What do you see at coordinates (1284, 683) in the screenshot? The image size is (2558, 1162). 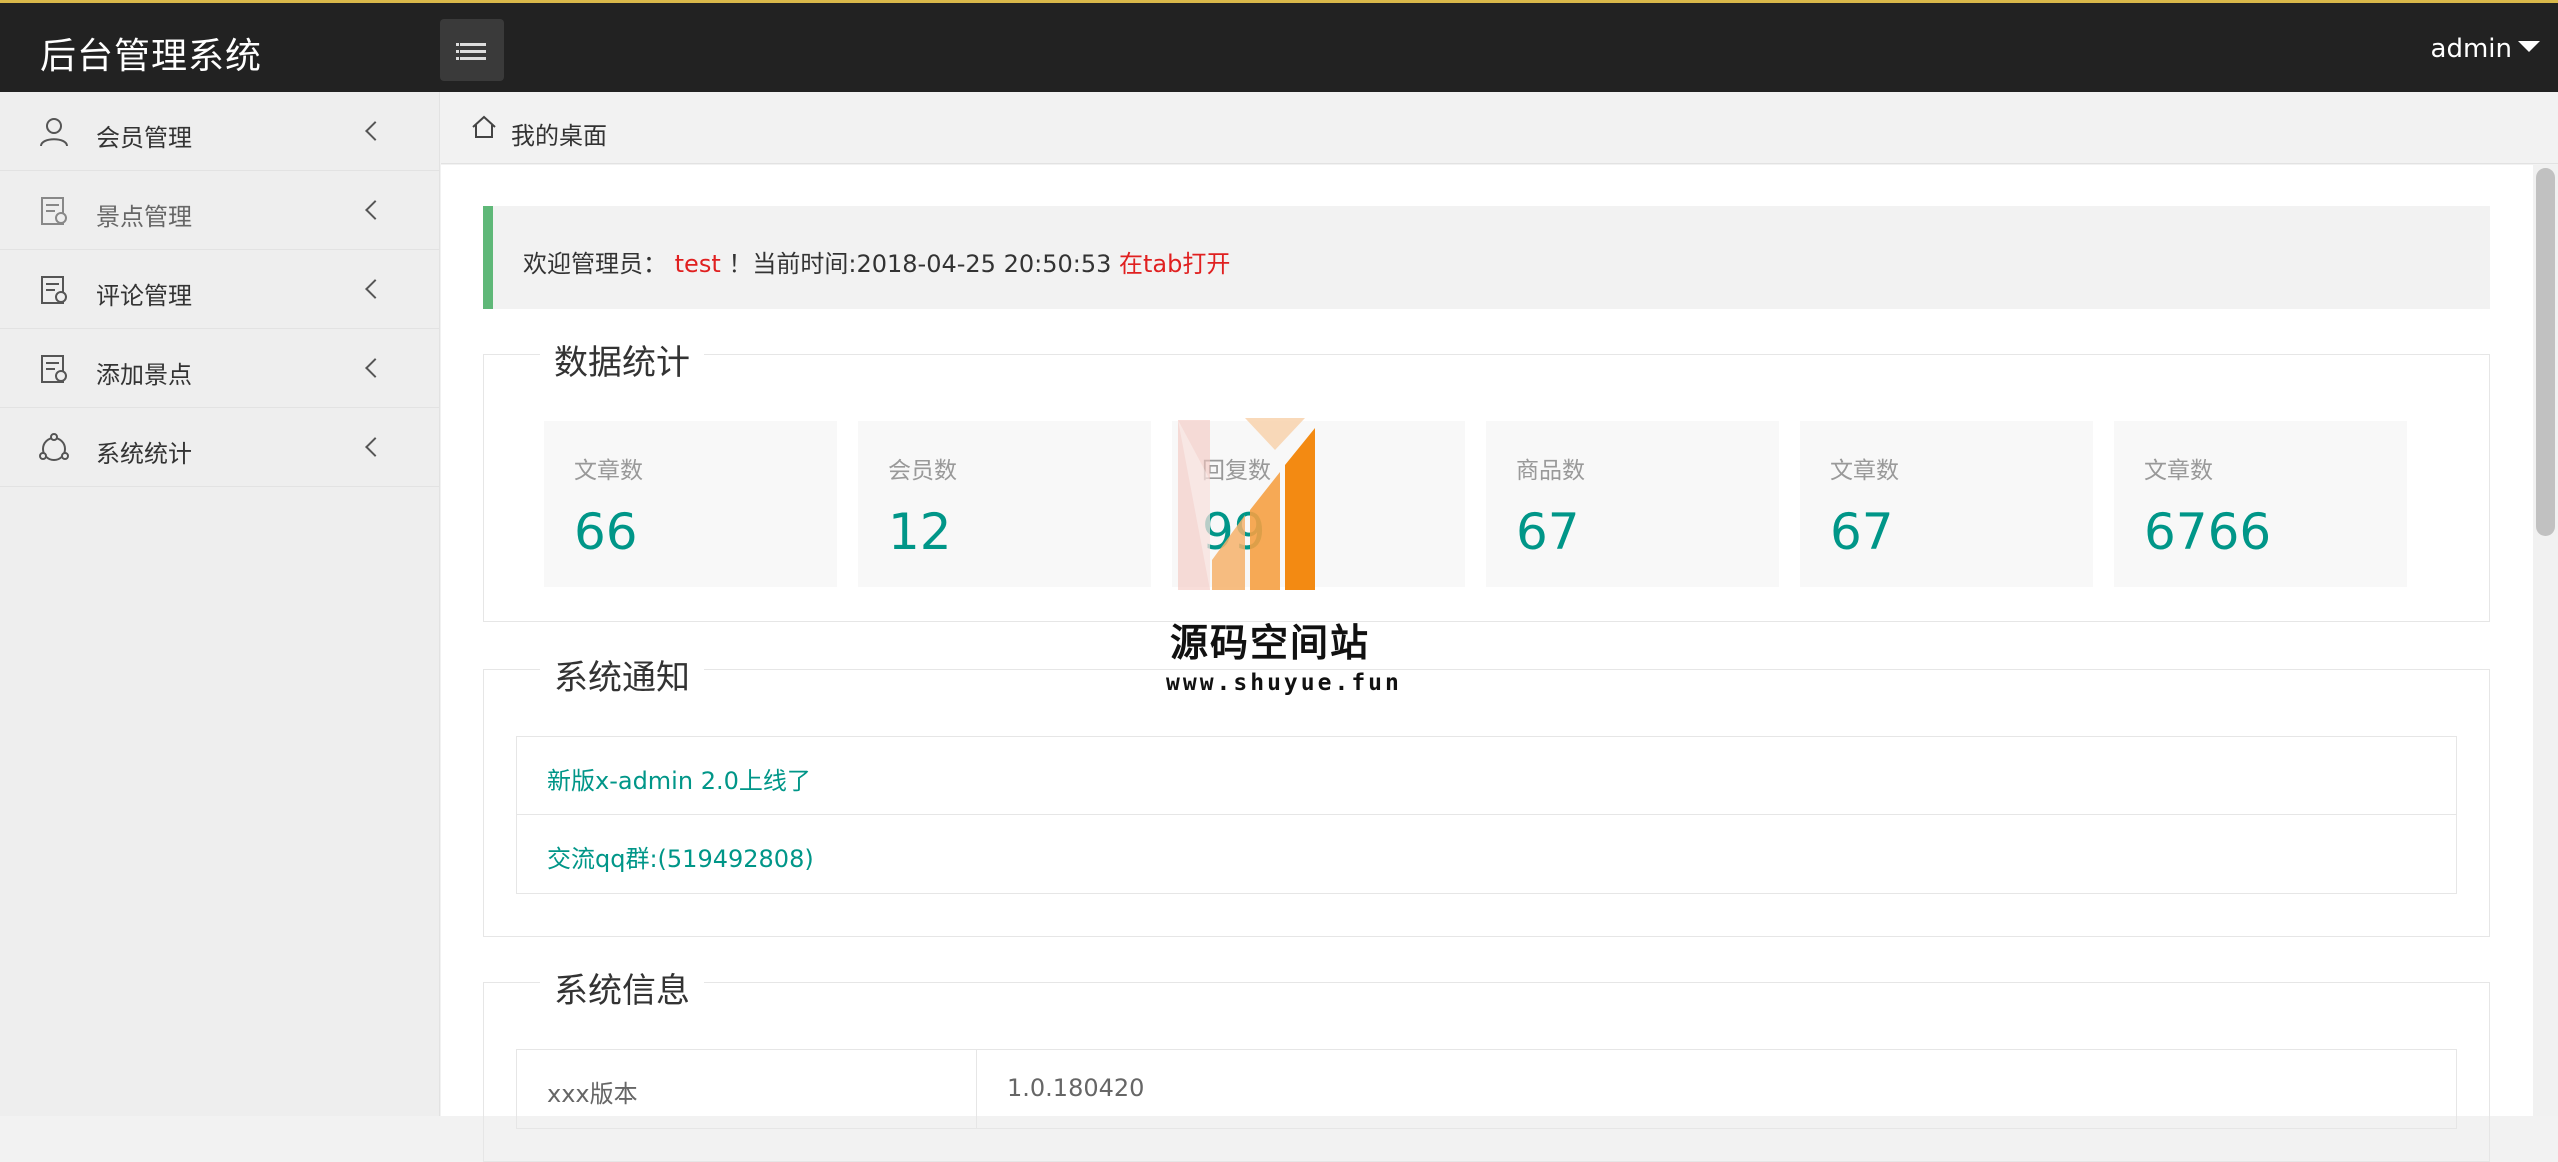 I see `watermark-url: www.shuyue.fun` at bounding box center [1284, 683].